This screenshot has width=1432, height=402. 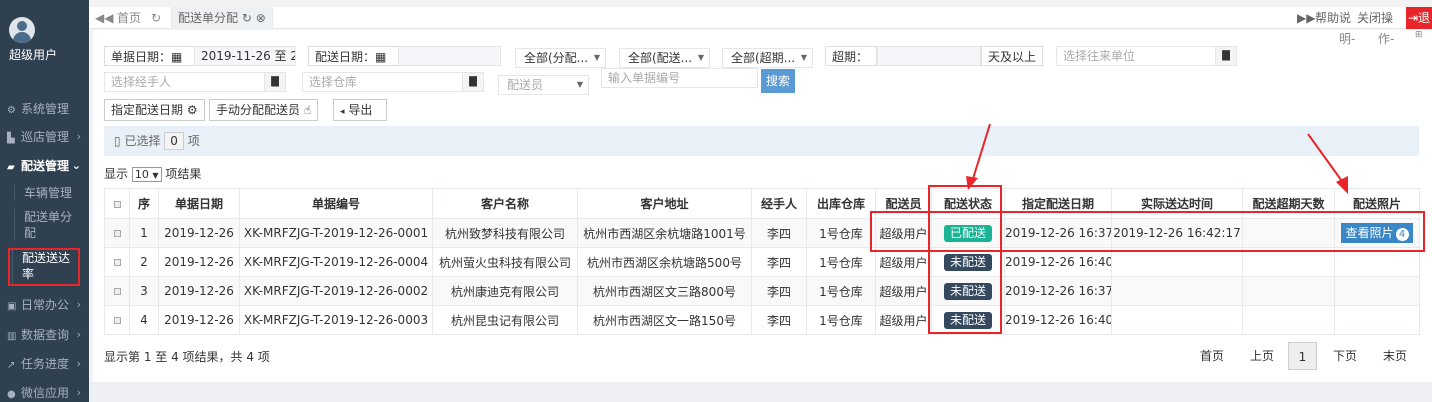 I want to click on overdue-label: 超期：, so click(x=851, y=56).